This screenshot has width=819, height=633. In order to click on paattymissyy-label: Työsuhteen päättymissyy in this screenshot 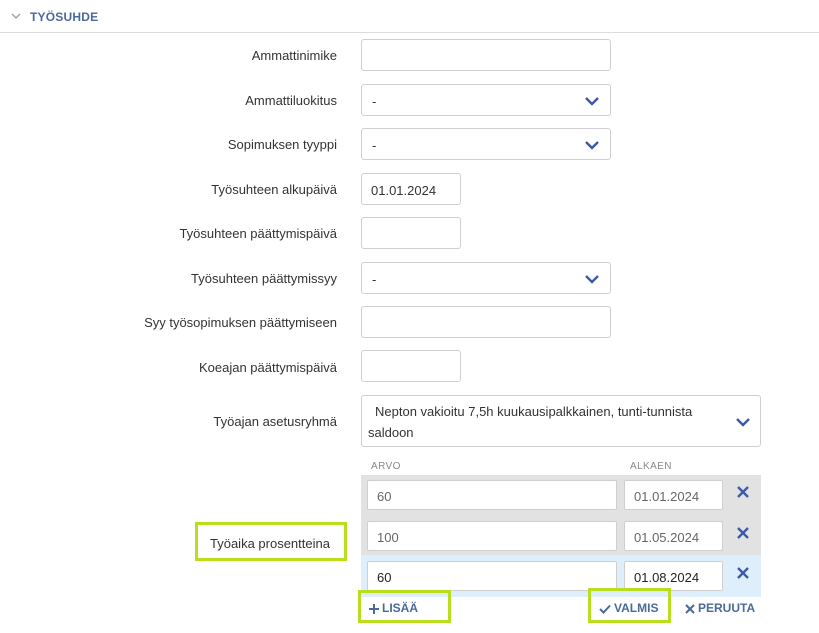, I will do `click(264, 278)`.